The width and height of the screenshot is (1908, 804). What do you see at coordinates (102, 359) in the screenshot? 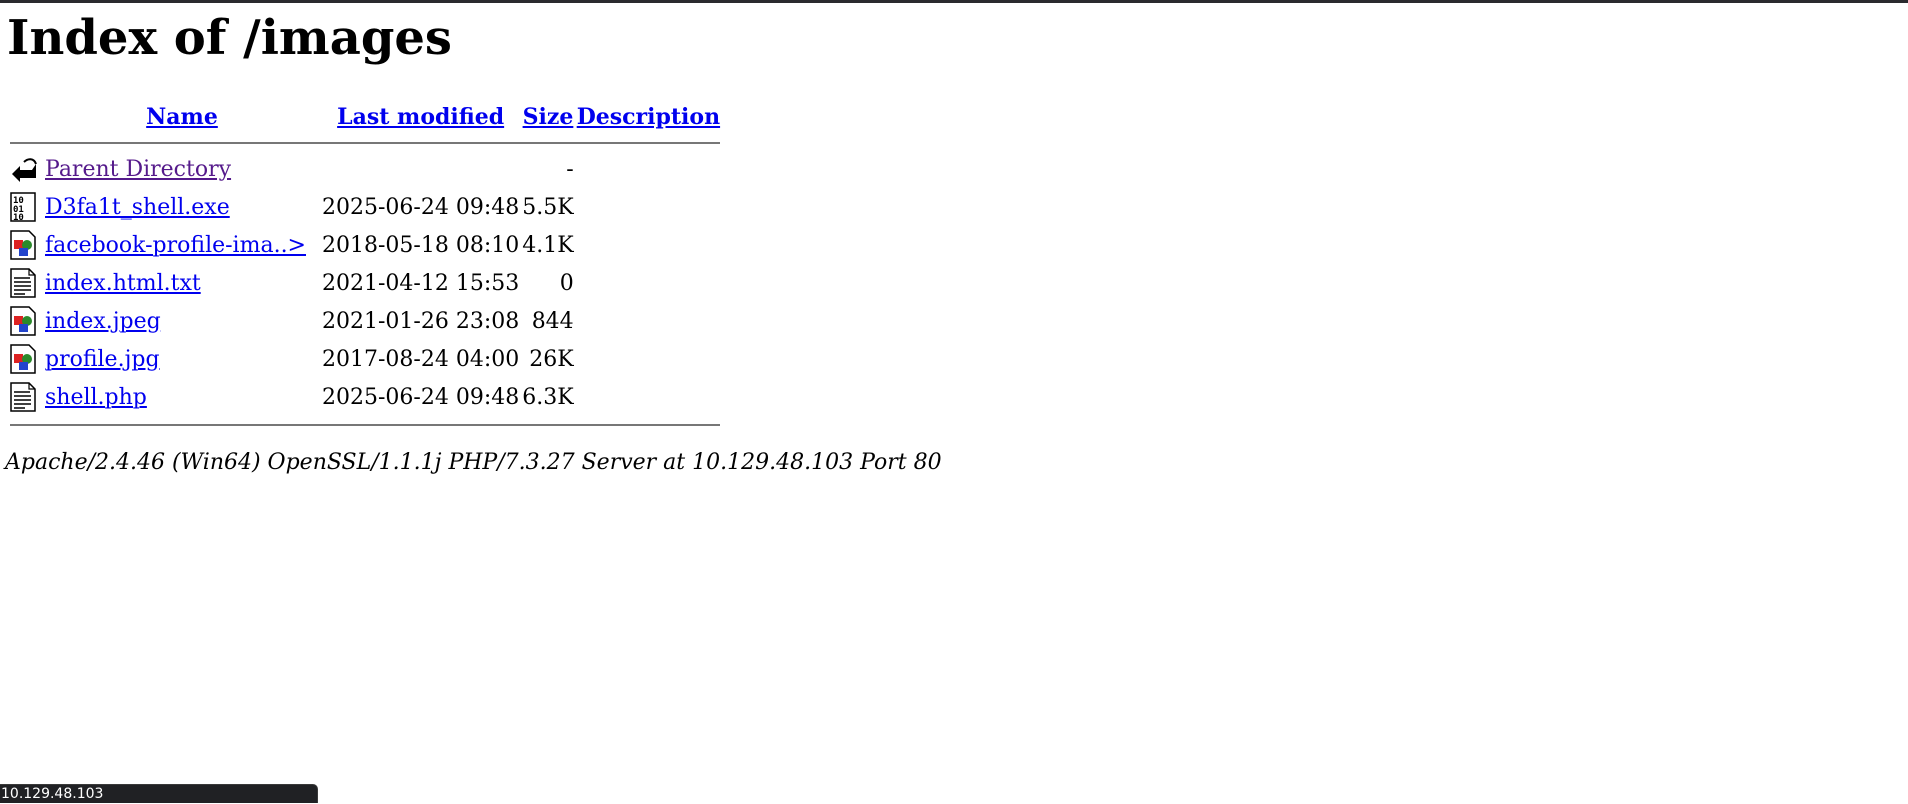
I see `file-link: profile.jpg` at bounding box center [102, 359].